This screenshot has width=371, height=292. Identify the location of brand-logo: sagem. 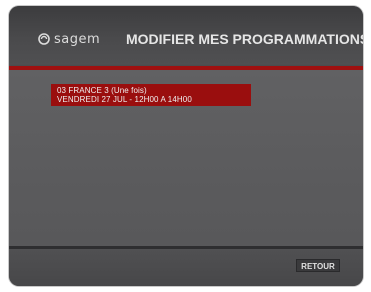
(69, 39).